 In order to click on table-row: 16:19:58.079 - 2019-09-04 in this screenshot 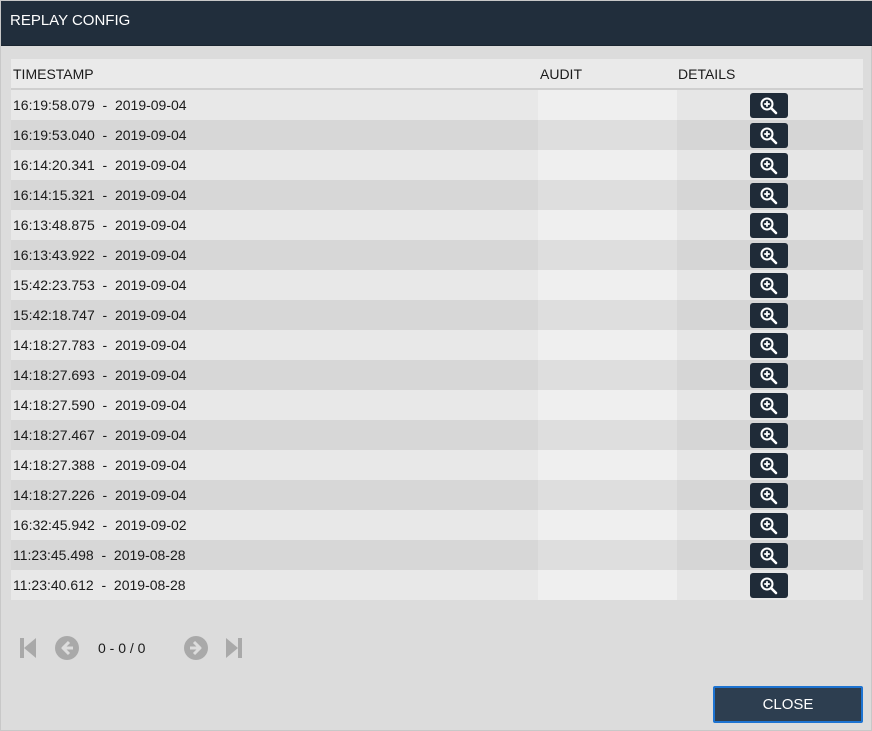, I will do `click(437, 105)`.